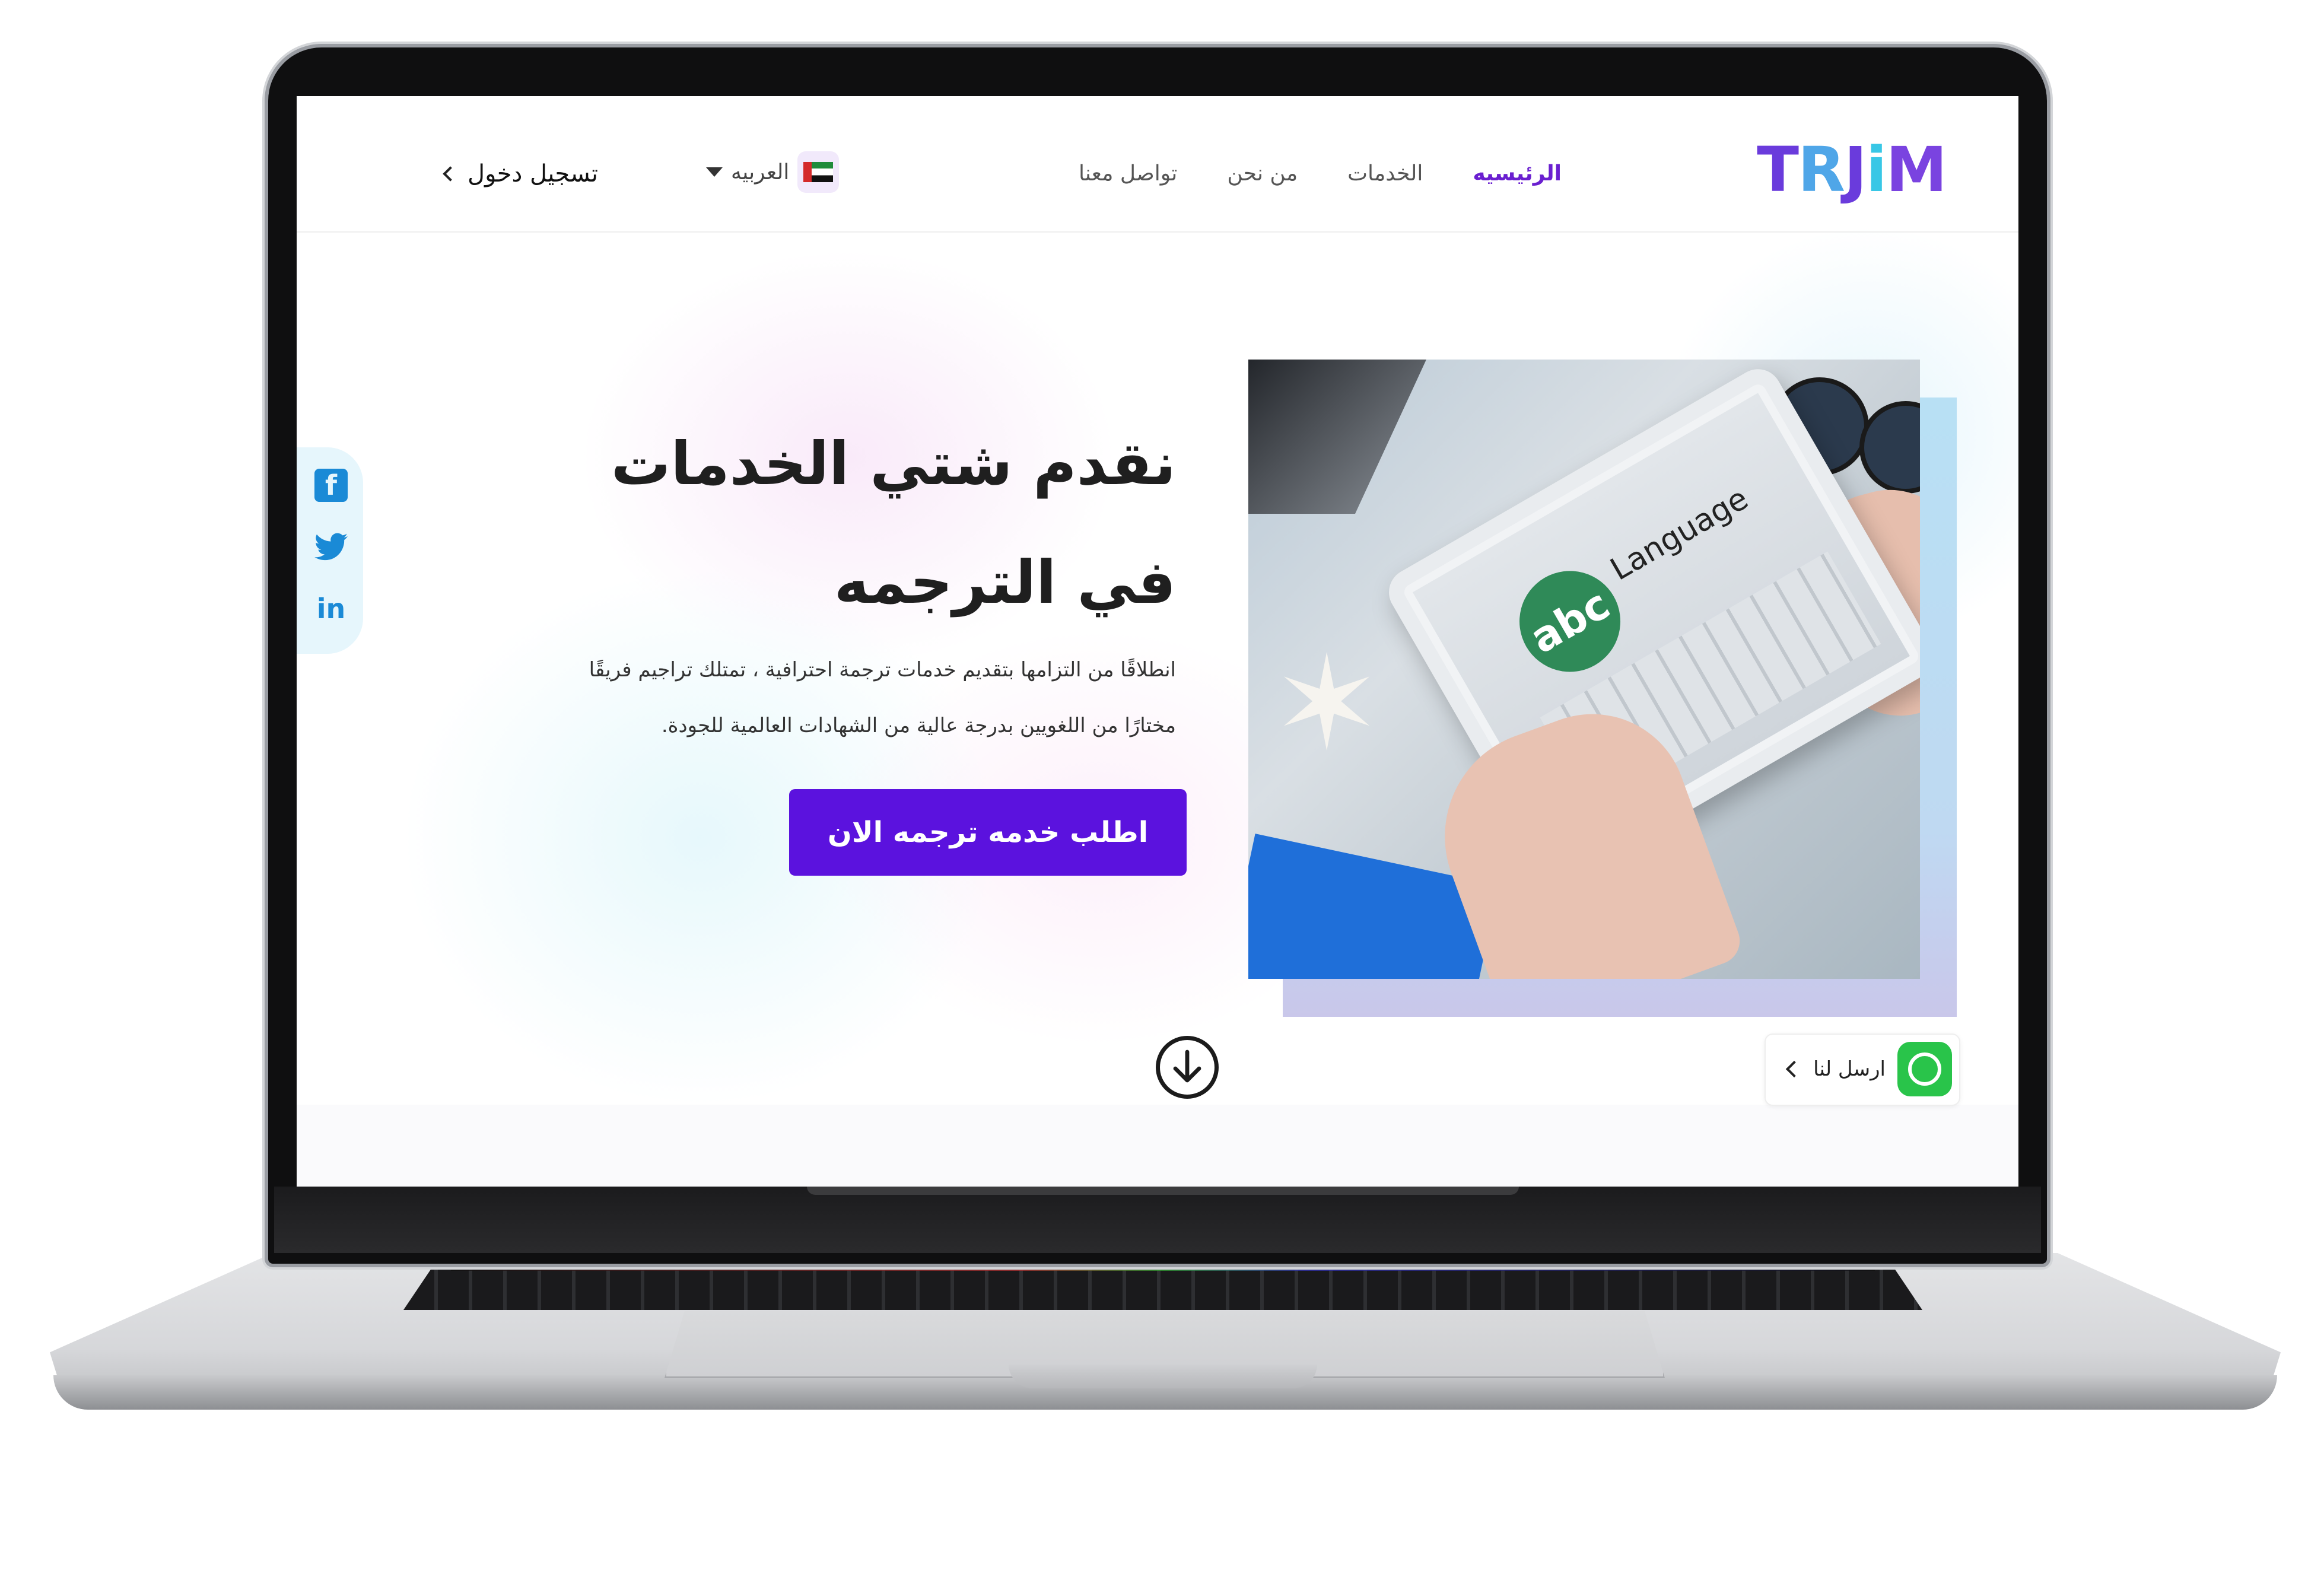 The width and height of the screenshot is (2324, 1590). What do you see at coordinates (1924, 1069) in the screenshot?
I see `whatsapp-icon` at bounding box center [1924, 1069].